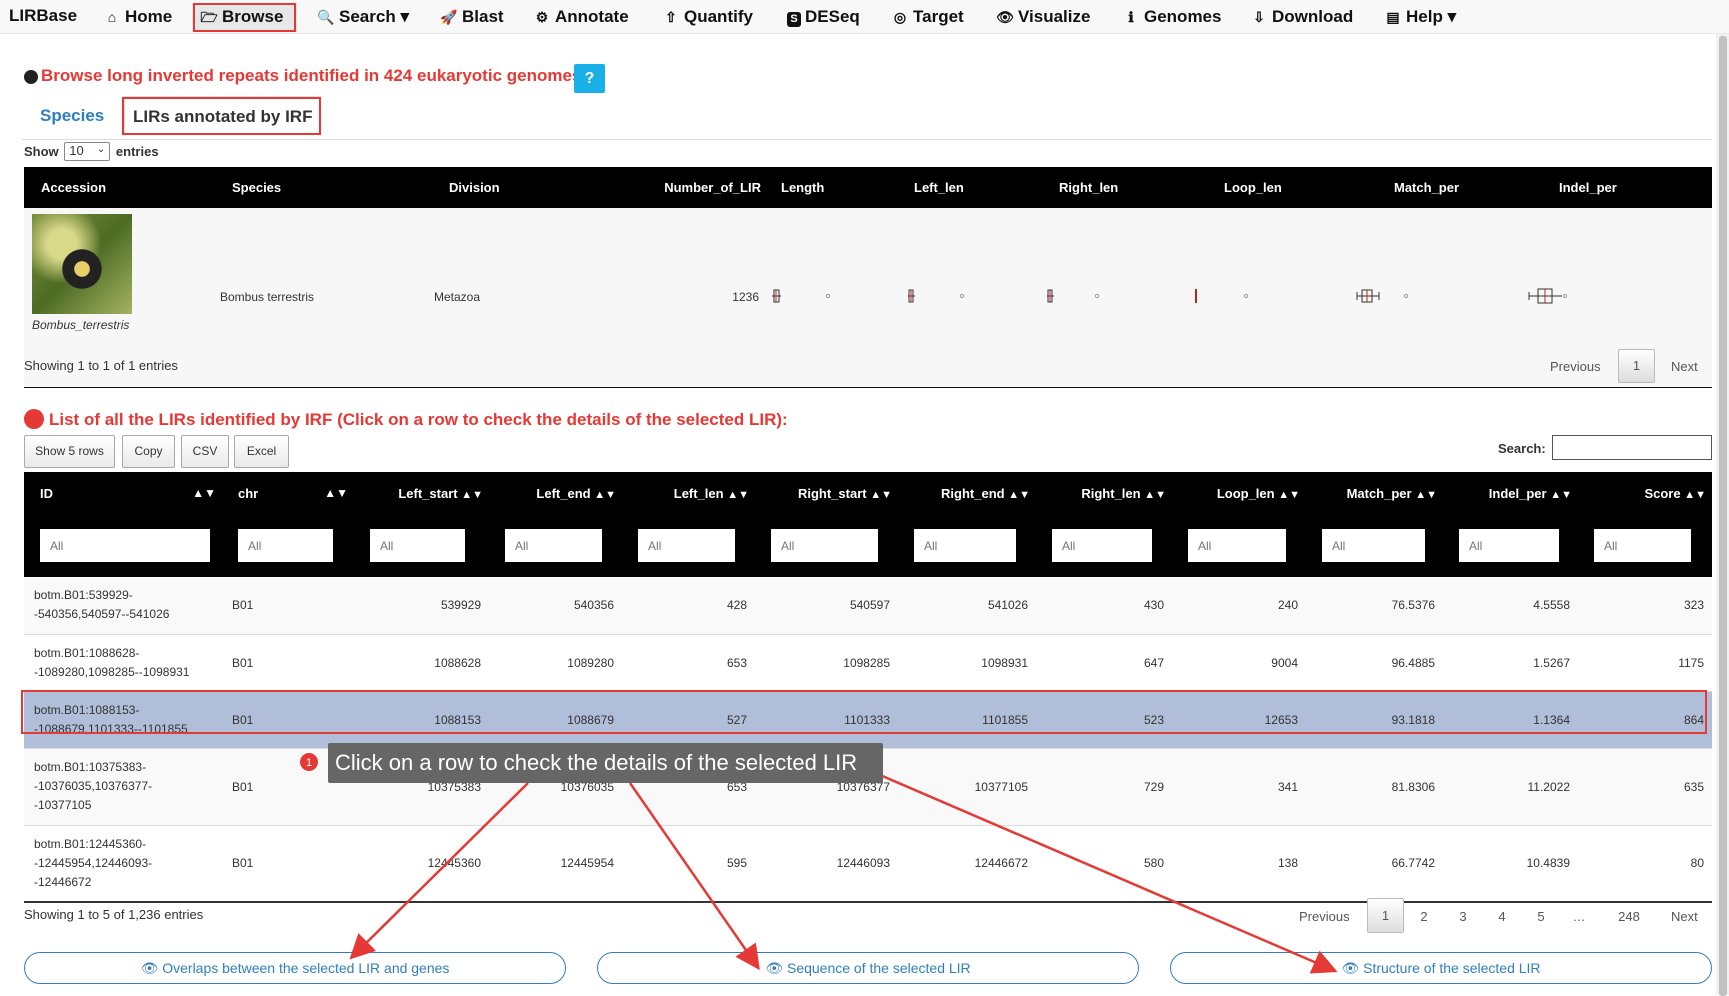 The height and width of the screenshot is (996, 1729). Describe the element at coordinates (1642, 545) in the screenshot. I see `filter-score` at that location.